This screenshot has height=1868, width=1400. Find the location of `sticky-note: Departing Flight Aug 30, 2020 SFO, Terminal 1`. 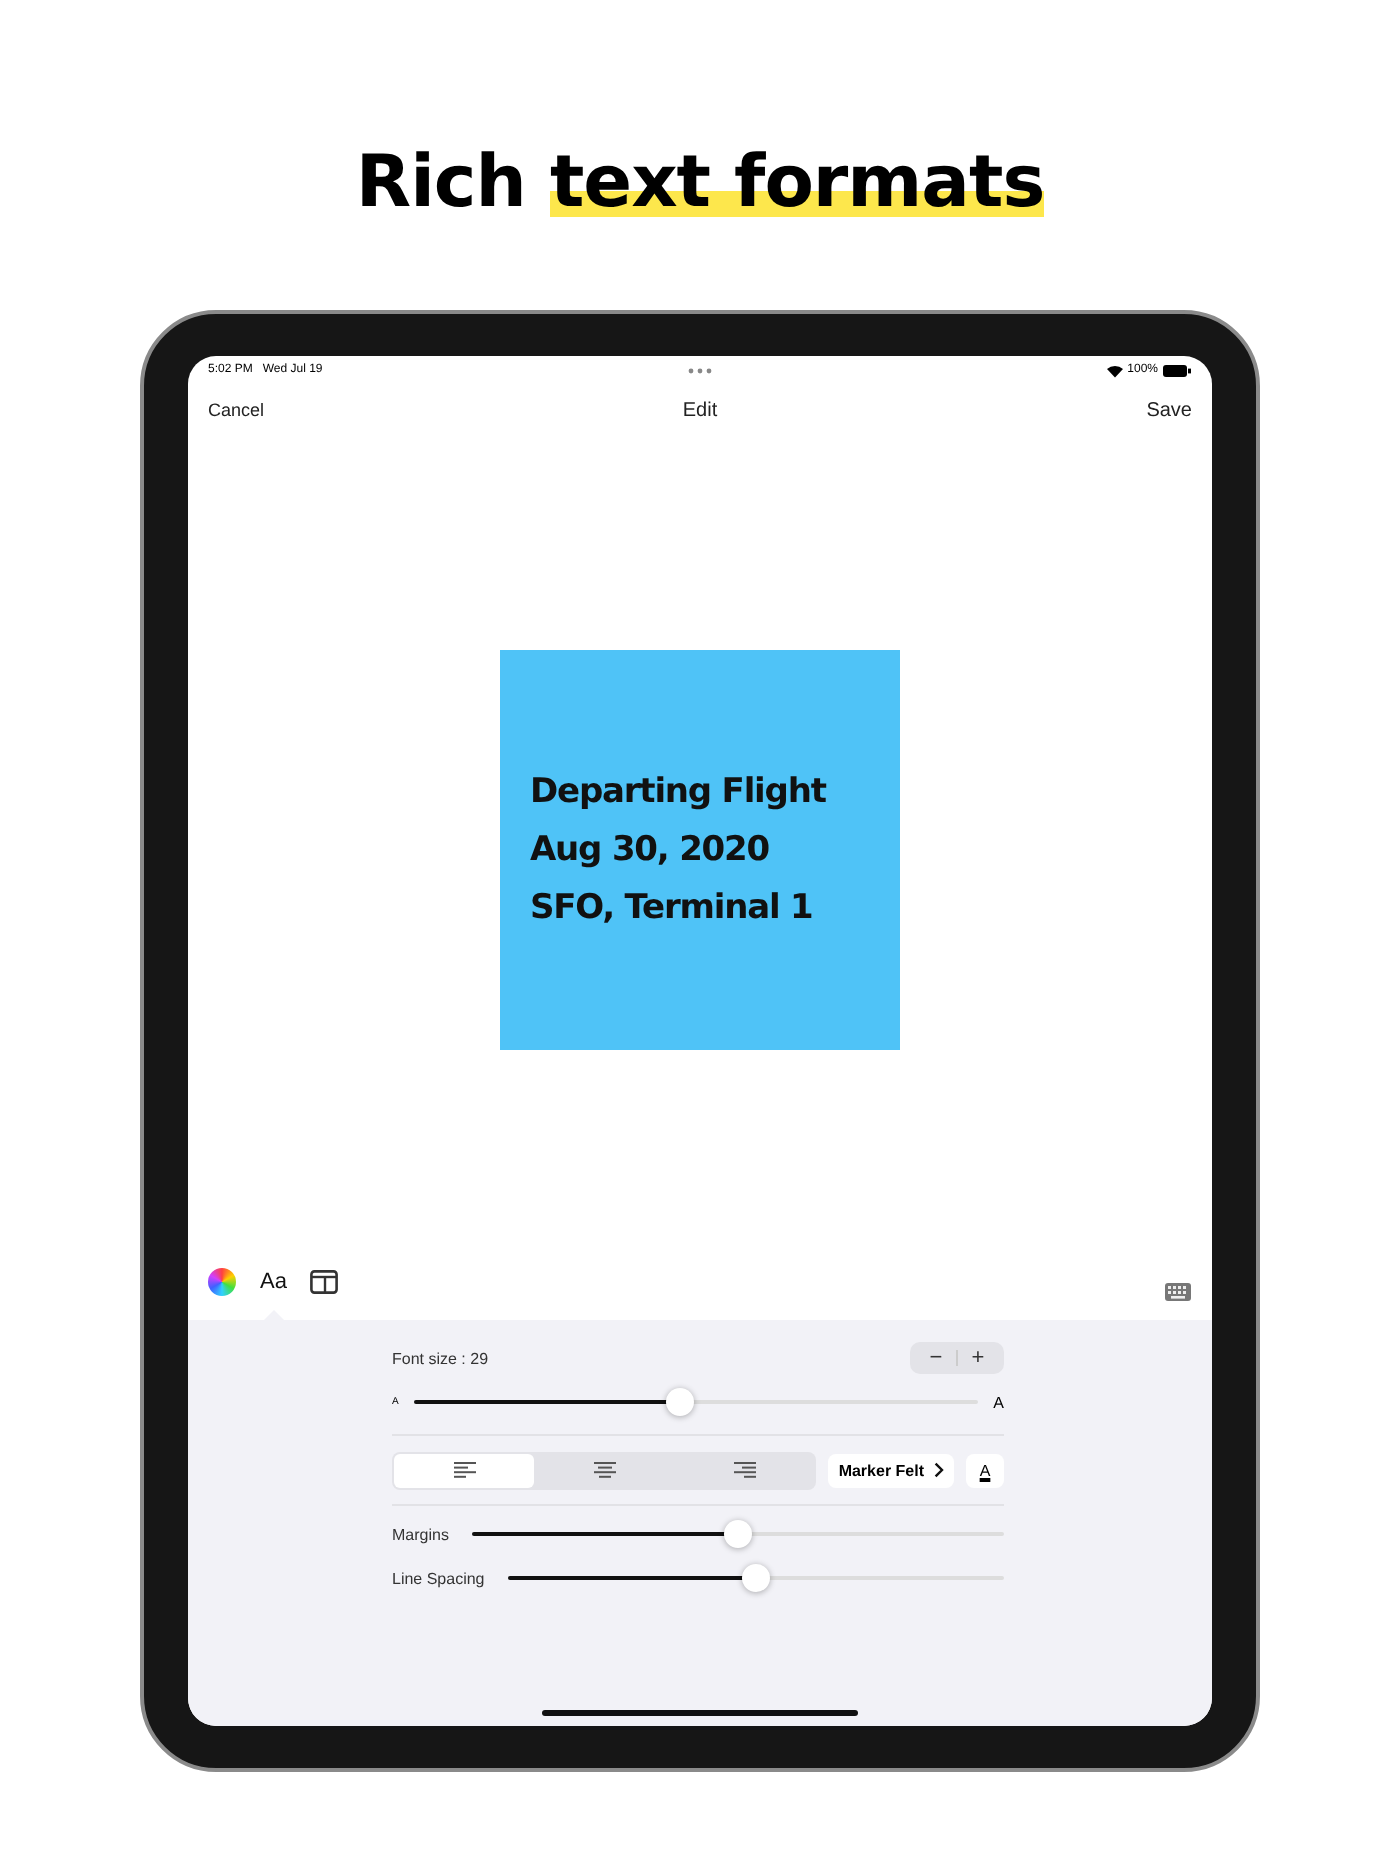

sticky-note: Departing Flight Aug 30, 2020 SFO, Terminal 1 is located at coordinates (700, 850).